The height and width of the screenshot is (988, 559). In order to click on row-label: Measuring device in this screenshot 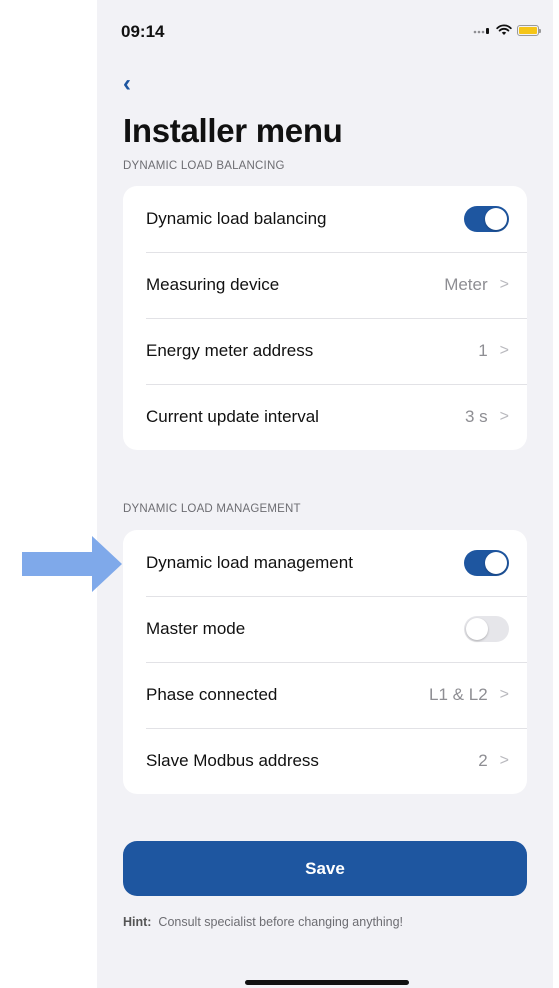, I will do `click(213, 284)`.